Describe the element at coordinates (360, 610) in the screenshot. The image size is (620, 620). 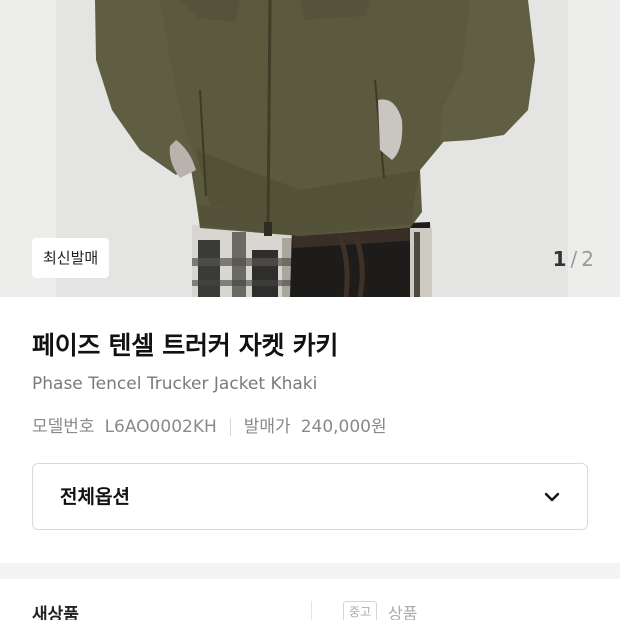
I see `used-tag-badge: 중고` at that location.